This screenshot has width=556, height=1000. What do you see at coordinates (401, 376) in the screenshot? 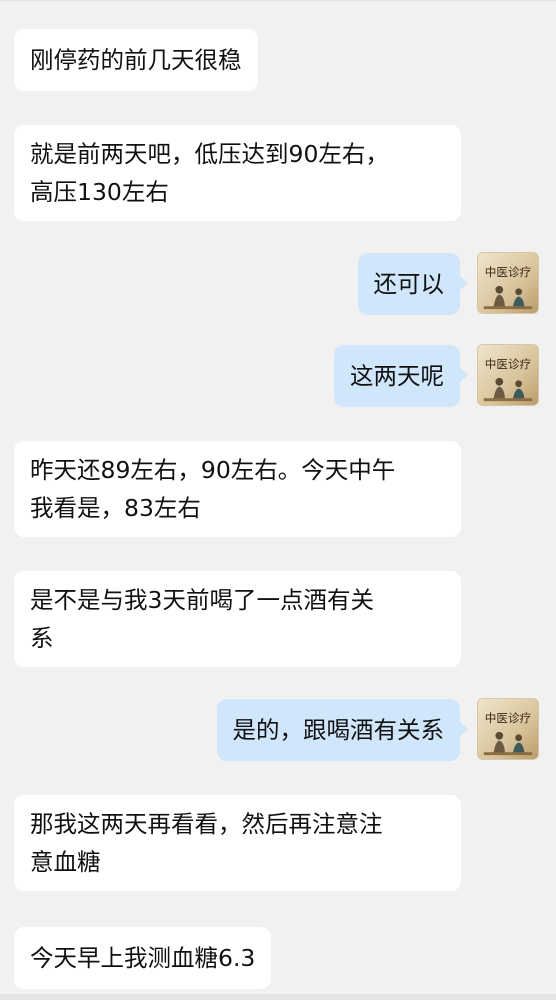
I see `outgoing-message-bubble: 这两天呢` at bounding box center [401, 376].